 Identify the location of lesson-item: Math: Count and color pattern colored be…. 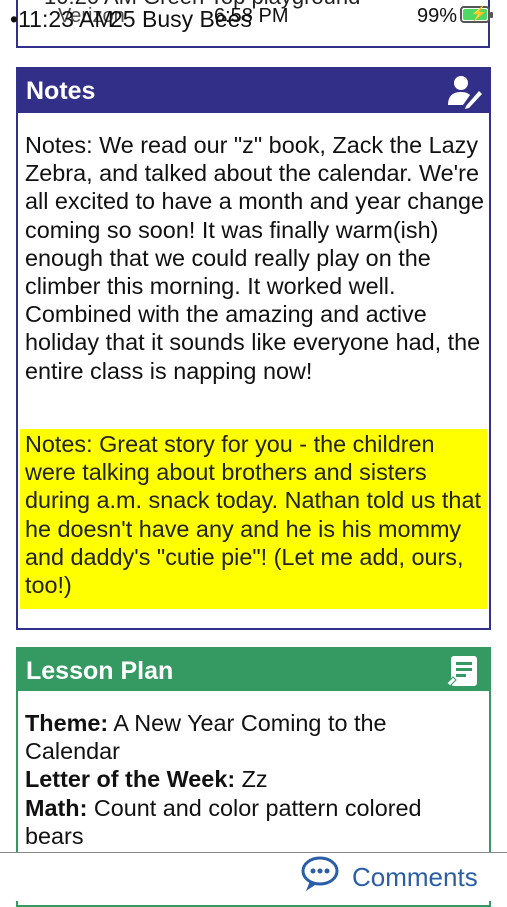
(255, 822).